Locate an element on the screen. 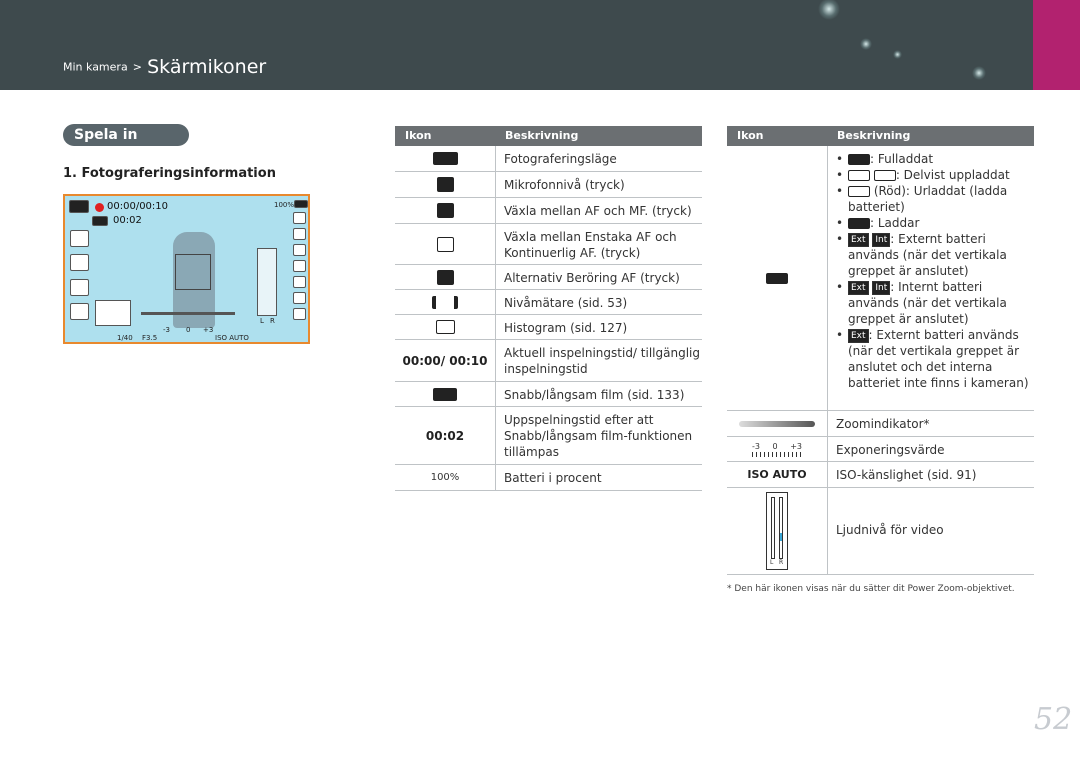  table-row: L R Ljudnivå för video is located at coordinates (880, 531).